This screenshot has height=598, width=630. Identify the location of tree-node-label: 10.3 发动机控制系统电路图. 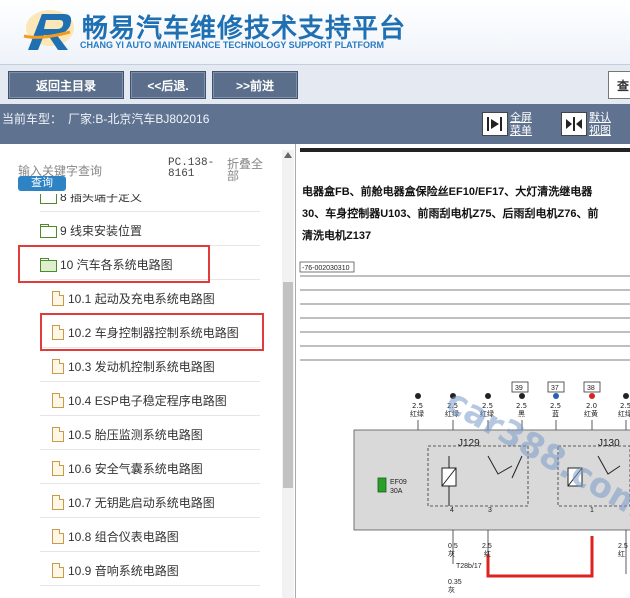
(141, 366).